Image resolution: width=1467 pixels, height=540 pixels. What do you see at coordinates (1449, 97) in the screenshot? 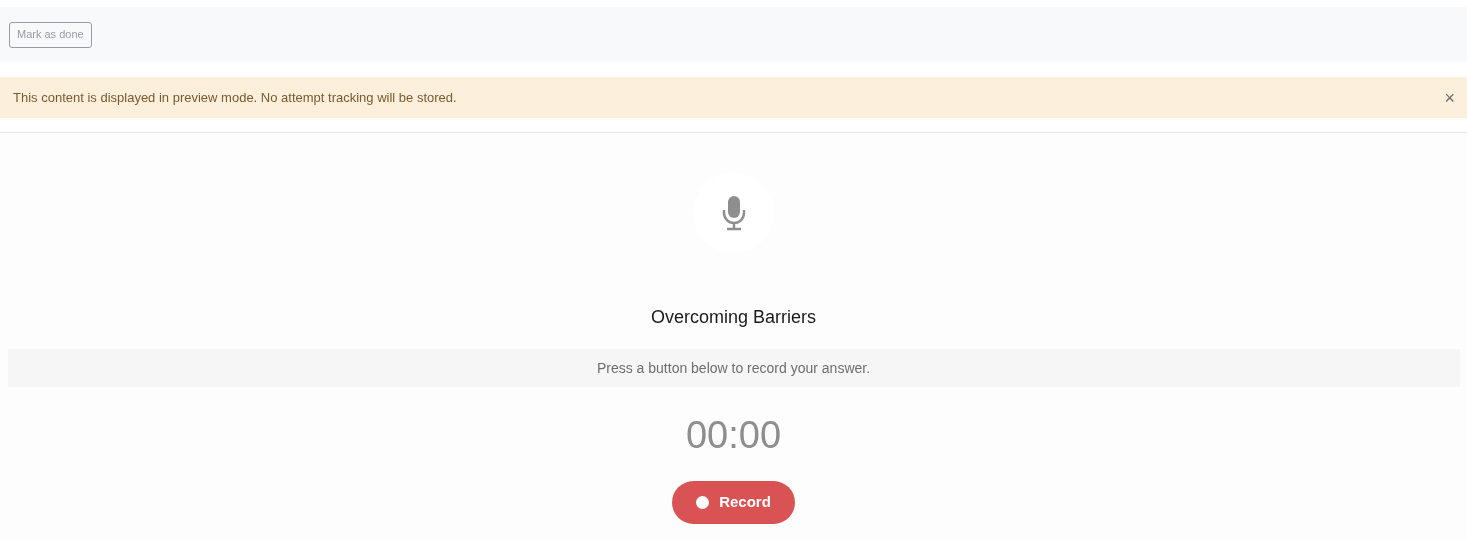
I see `close-button: ×` at bounding box center [1449, 97].